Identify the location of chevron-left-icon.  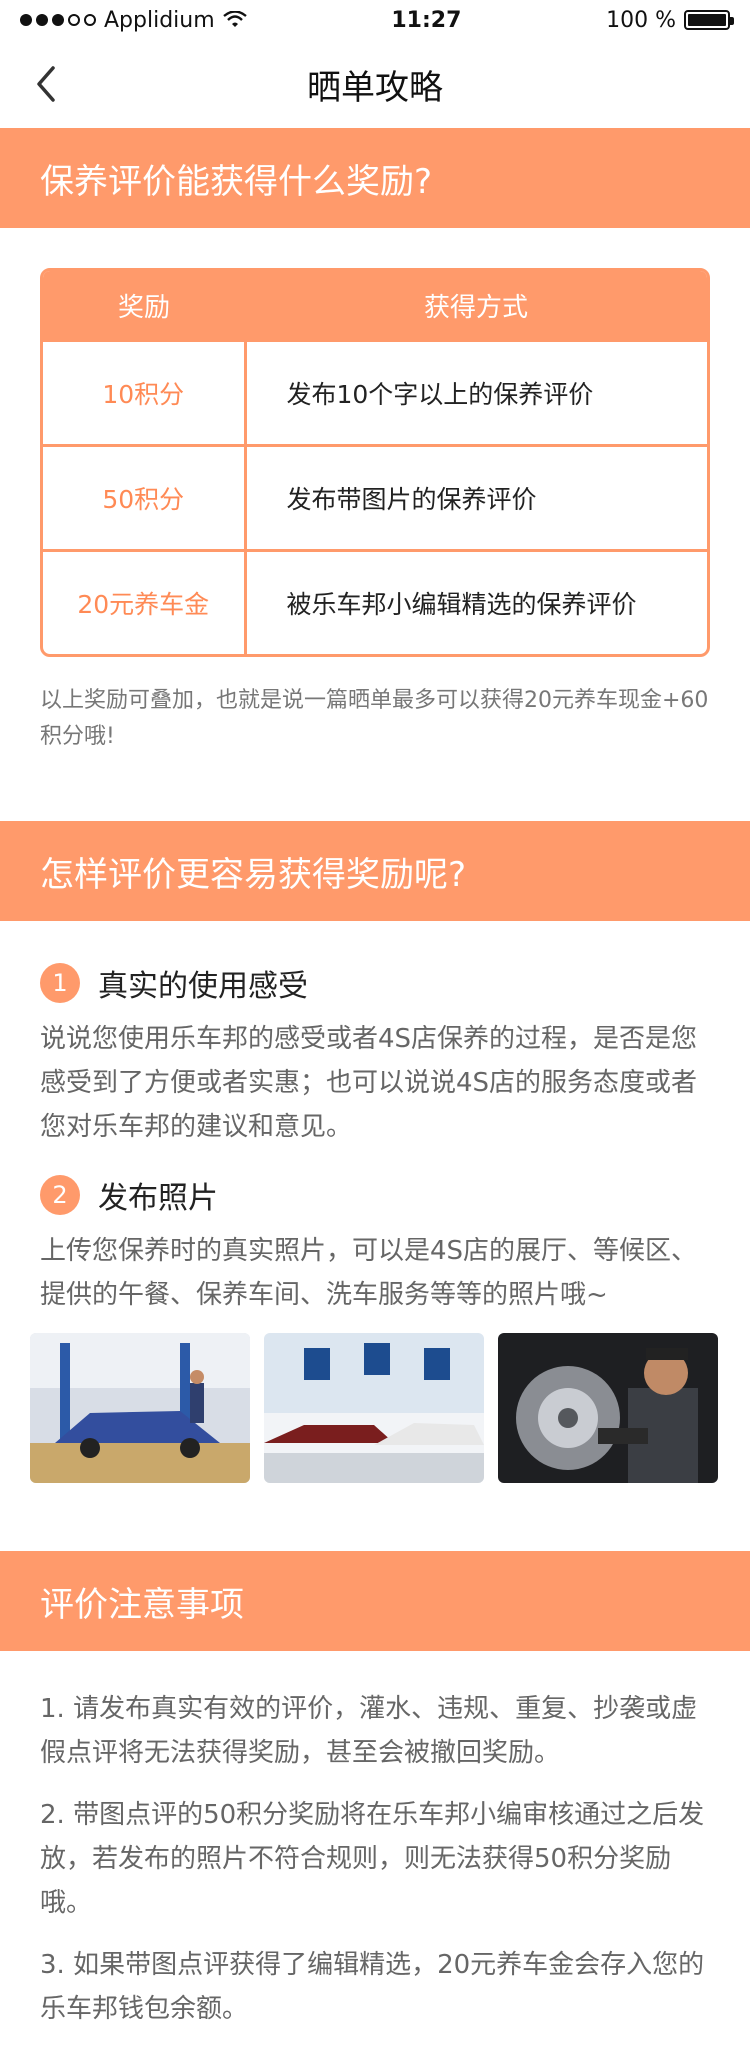
(46, 84).